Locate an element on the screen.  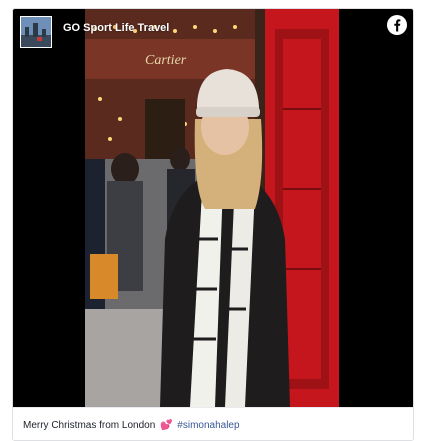
post-header: GO Sport Life Travel is located at coordinates (213, 32).